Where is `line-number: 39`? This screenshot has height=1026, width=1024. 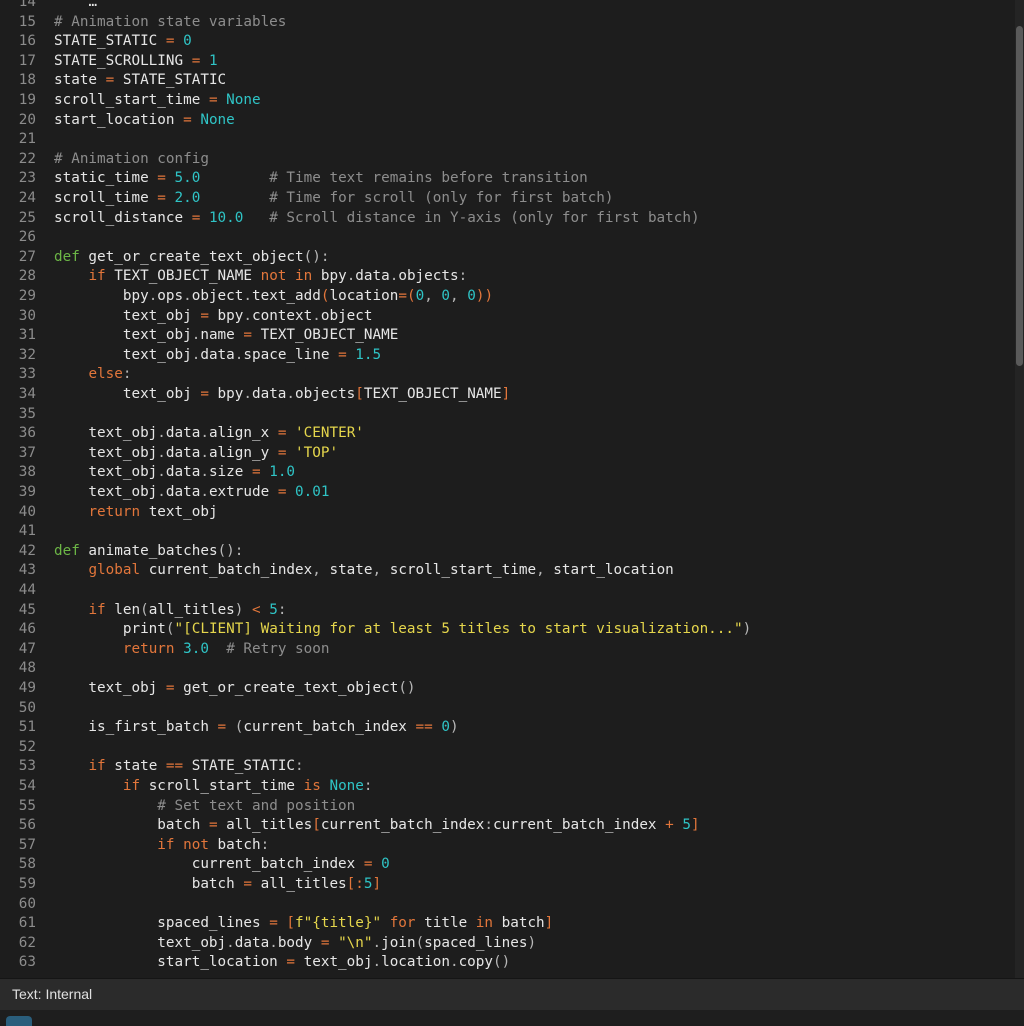
line-number: 39 is located at coordinates (27, 492).